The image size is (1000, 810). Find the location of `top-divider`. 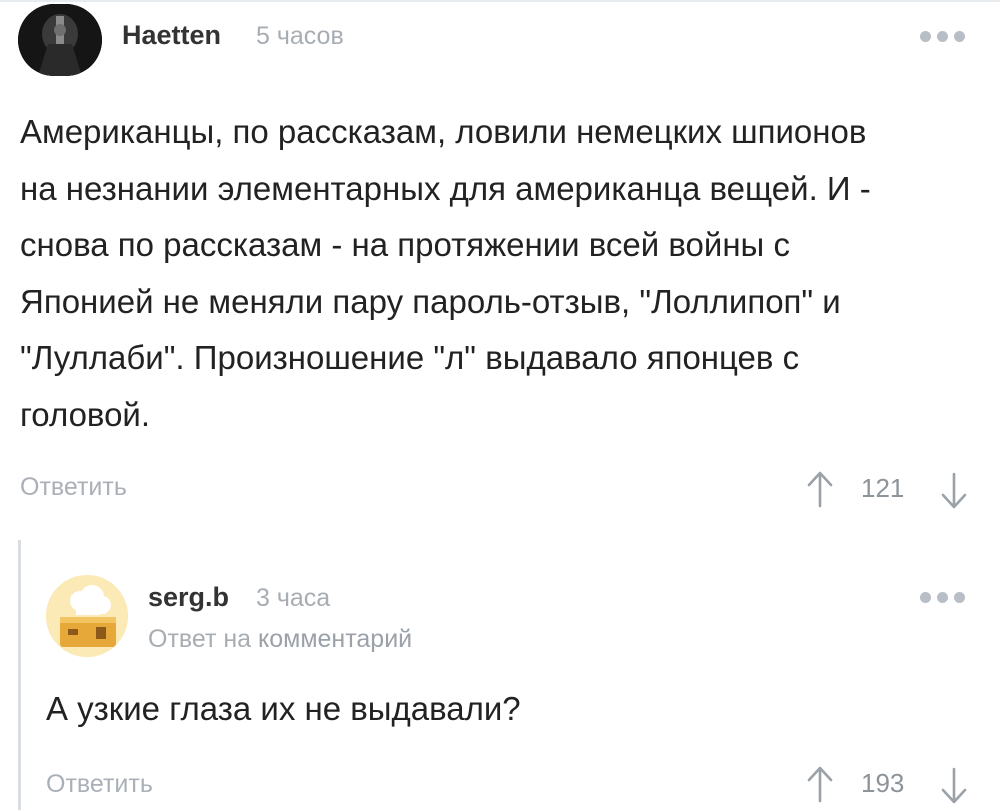

top-divider is located at coordinates (500, 1).